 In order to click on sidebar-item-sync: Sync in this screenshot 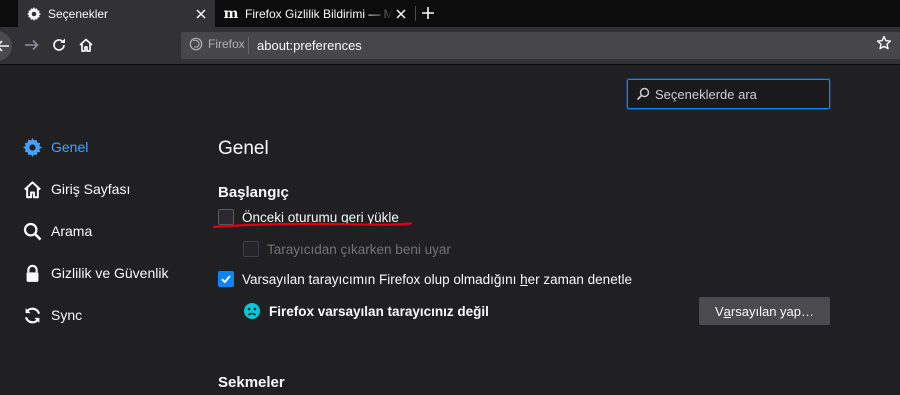, I will do `click(52, 315)`.